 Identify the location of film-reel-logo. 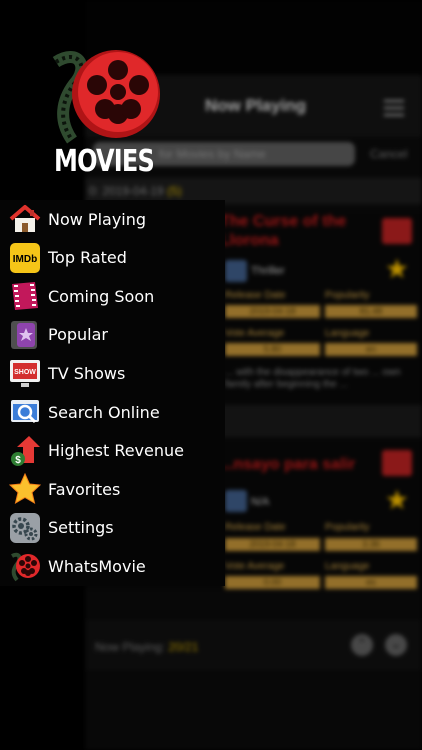
(106, 97).